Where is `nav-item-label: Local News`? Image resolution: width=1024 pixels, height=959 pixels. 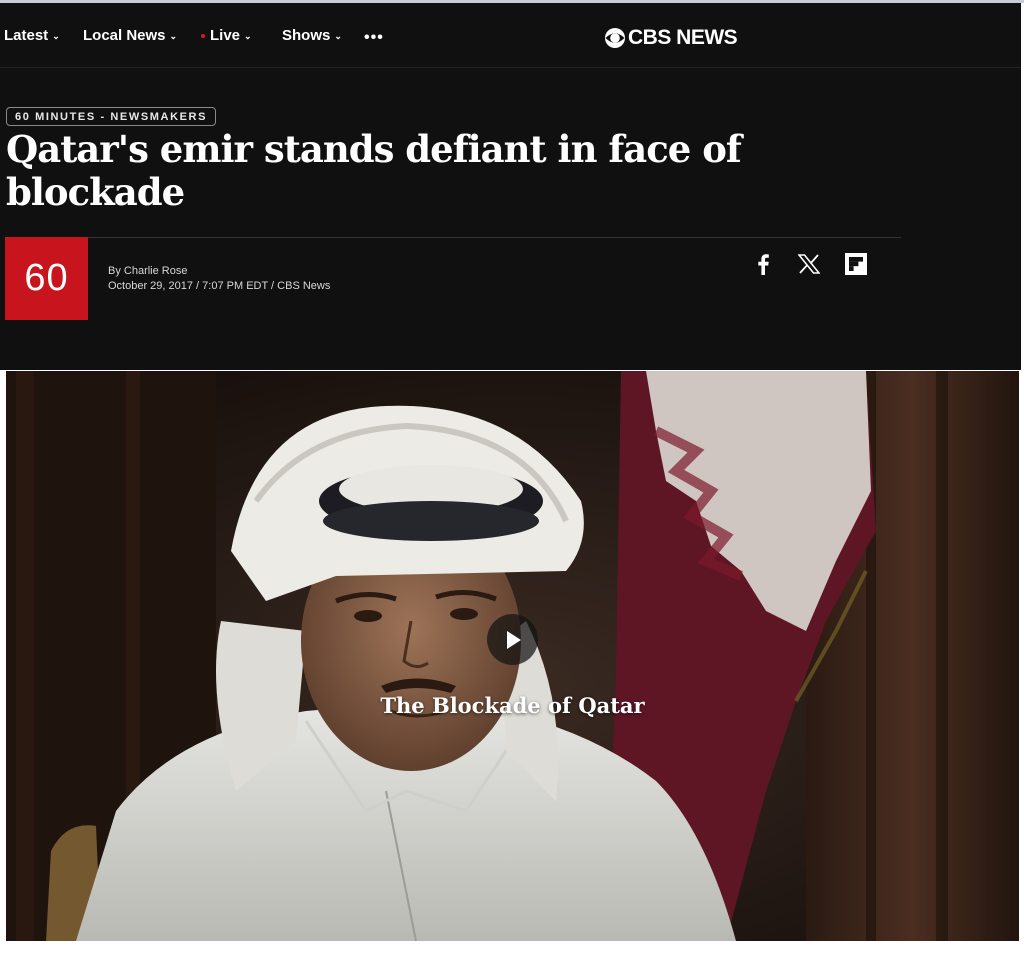
nav-item-label: Local News is located at coordinates (124, 35).